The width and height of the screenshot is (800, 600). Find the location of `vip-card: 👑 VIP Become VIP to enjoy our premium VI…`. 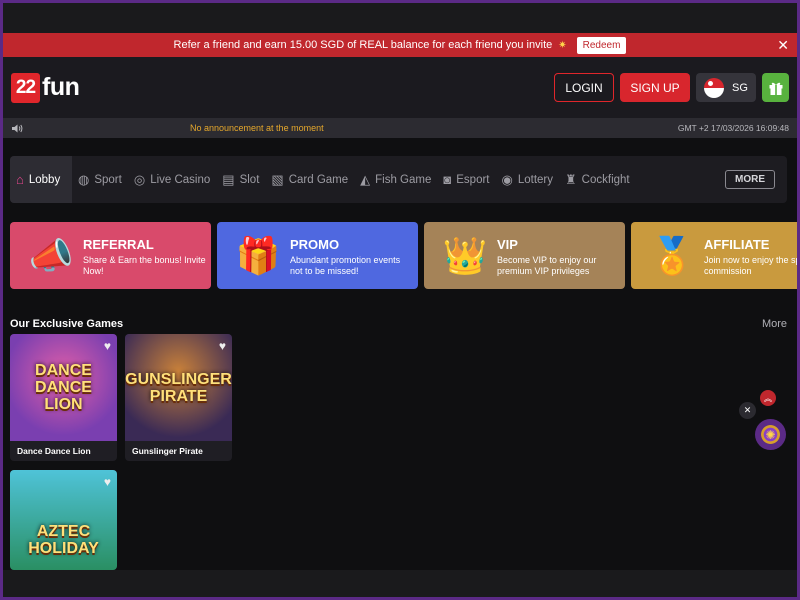

vip-card: 👑 VIP Become VIP to enjoy our premium VI… is located at coordinates (524, 255).